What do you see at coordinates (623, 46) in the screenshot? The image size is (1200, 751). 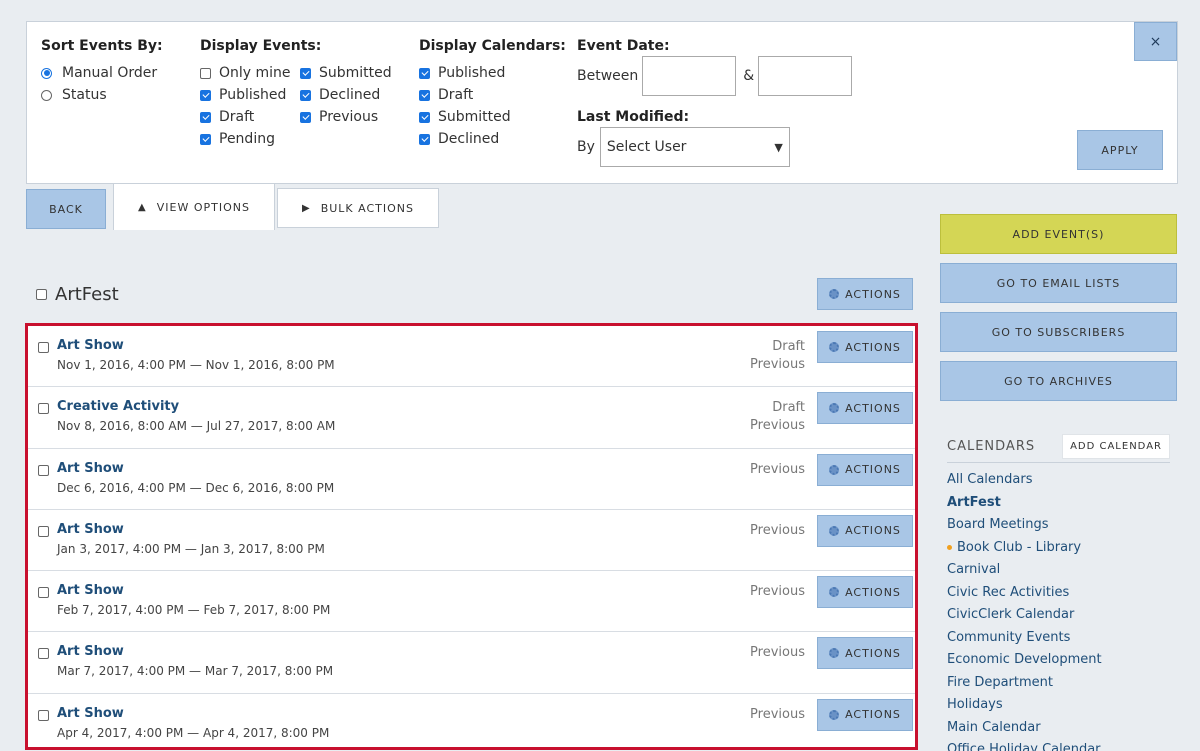 I see `event-date-title: Event Date:` at bounding box center [623, 46].